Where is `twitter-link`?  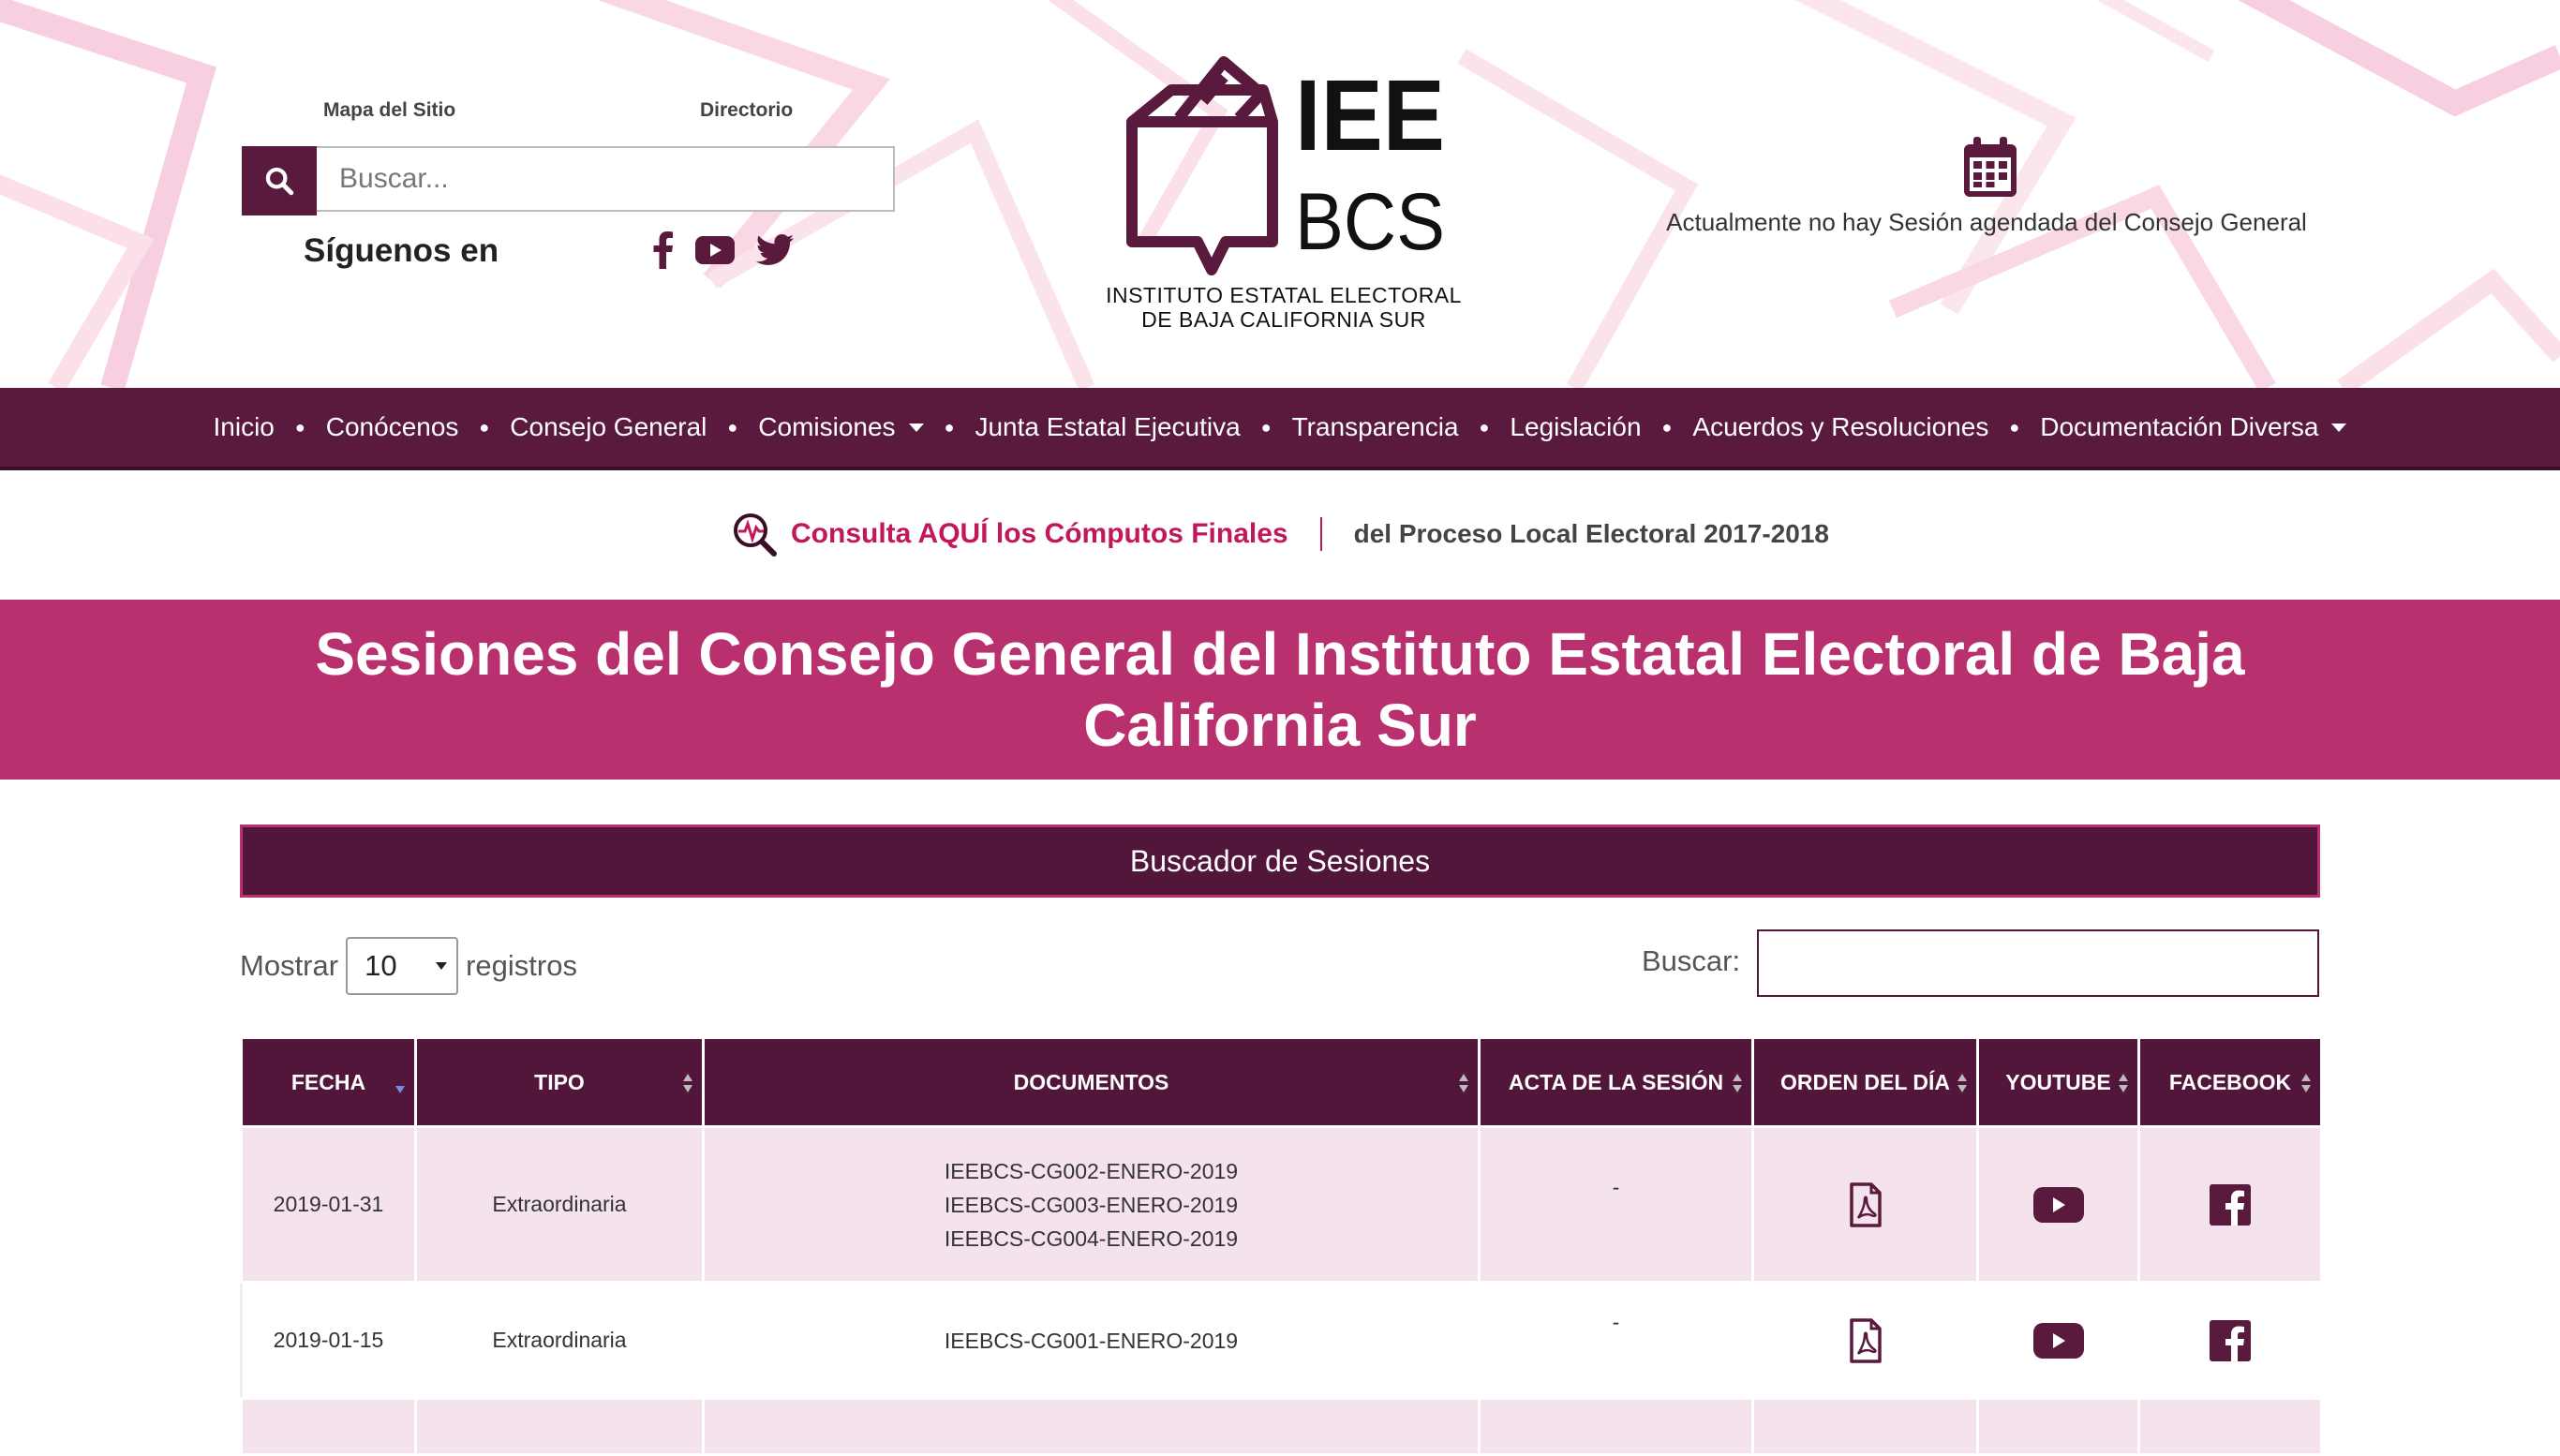 twitter-link is located at coordinates (775, 250).